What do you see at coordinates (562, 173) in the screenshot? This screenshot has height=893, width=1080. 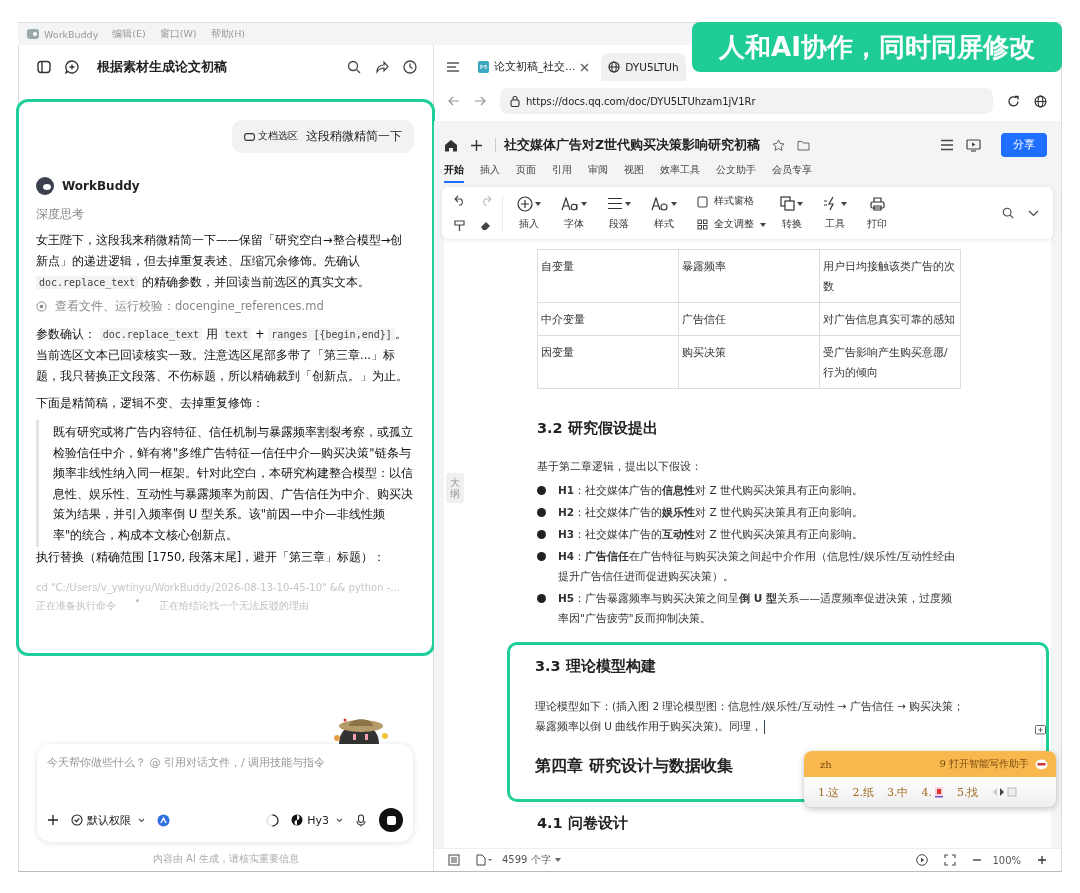 I see `ribbon-tab: 引用` at bounding box center [562, 173].